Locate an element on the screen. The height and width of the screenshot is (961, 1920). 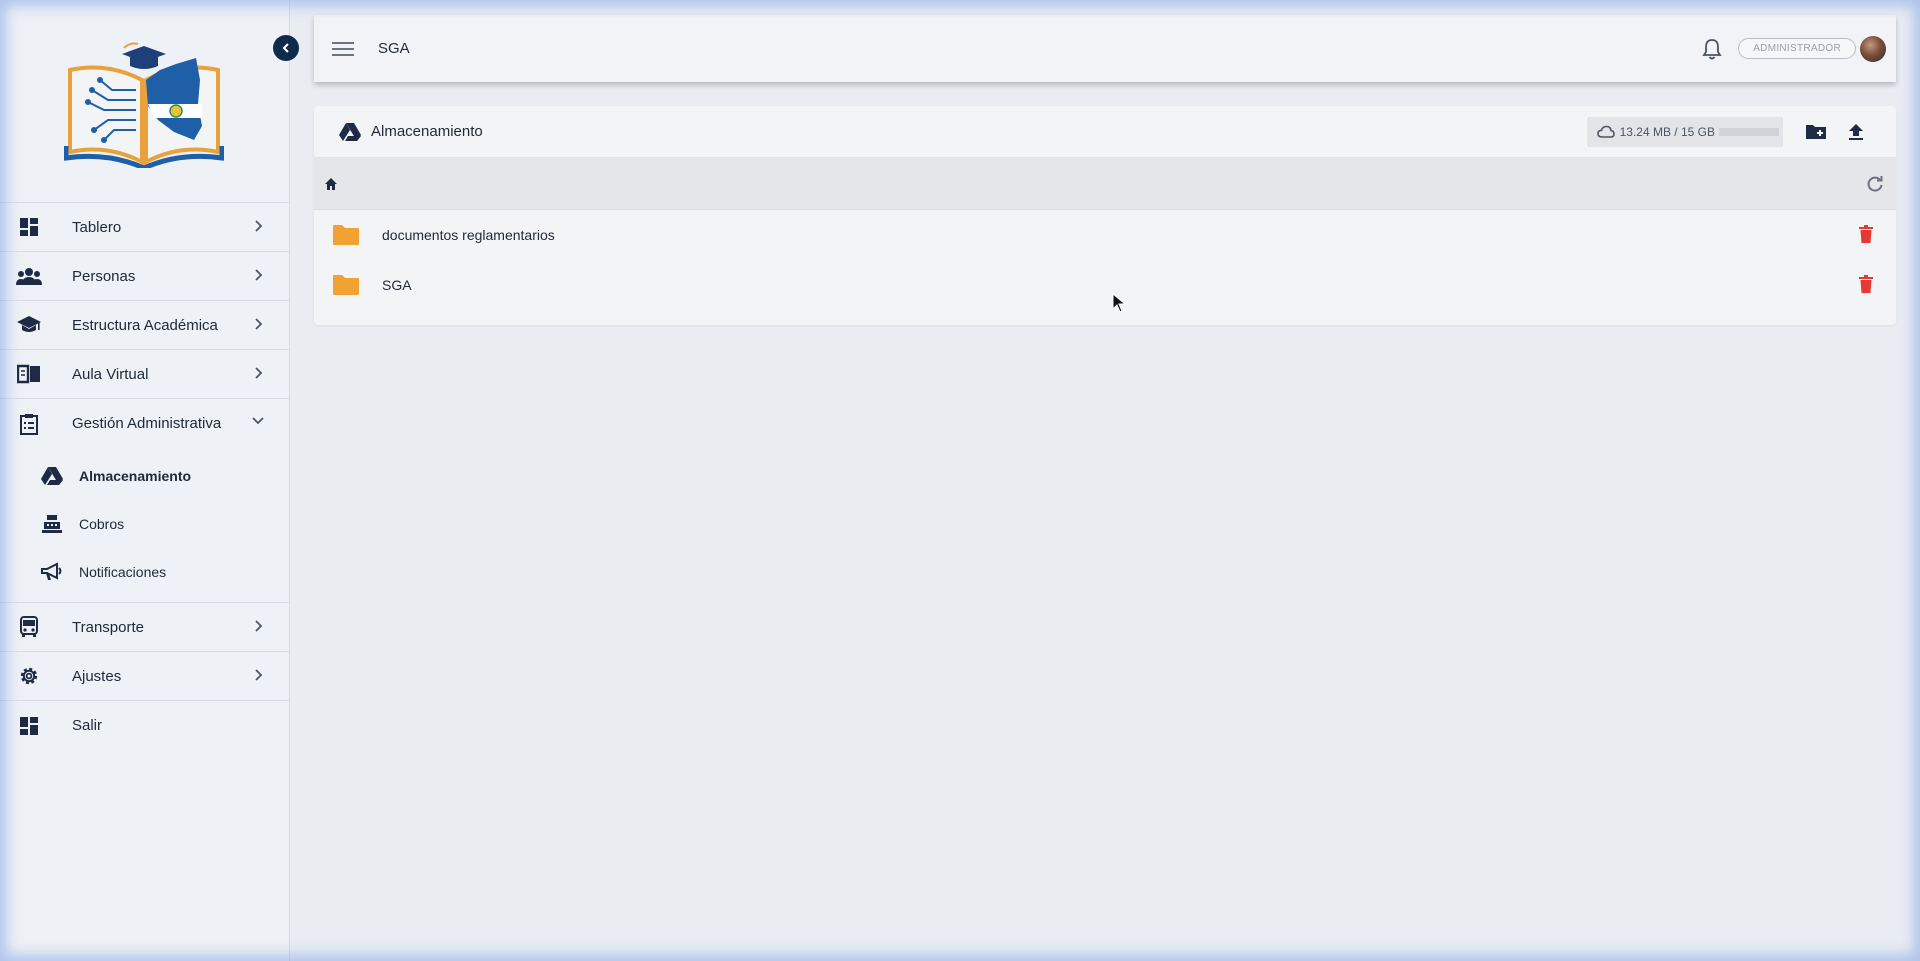
folder-name: documentos reglamentarios is located at coordinates (468, 235).